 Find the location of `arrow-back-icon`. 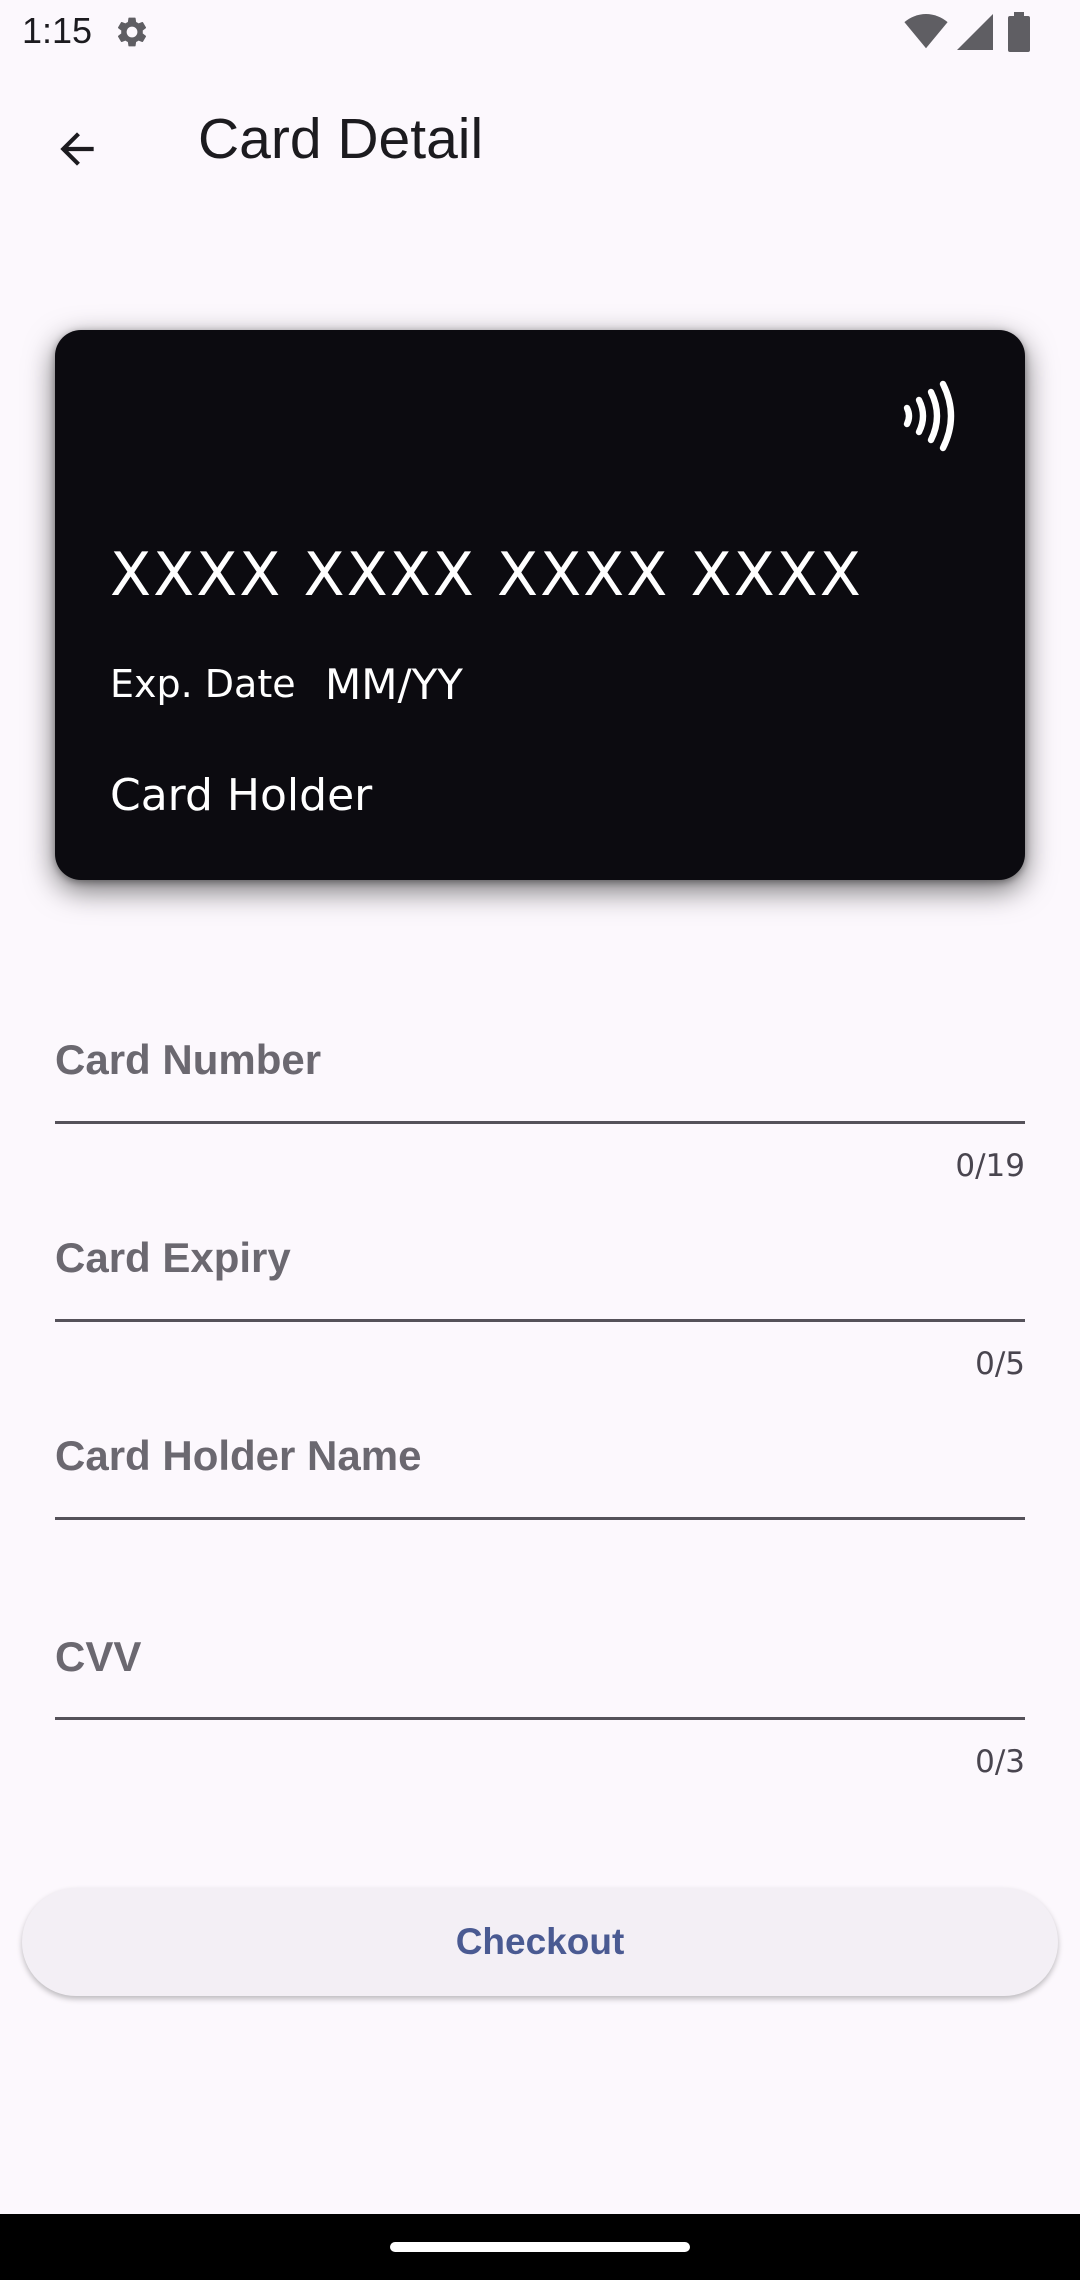

arrow-back-icon is located at coordinates (77, 149).